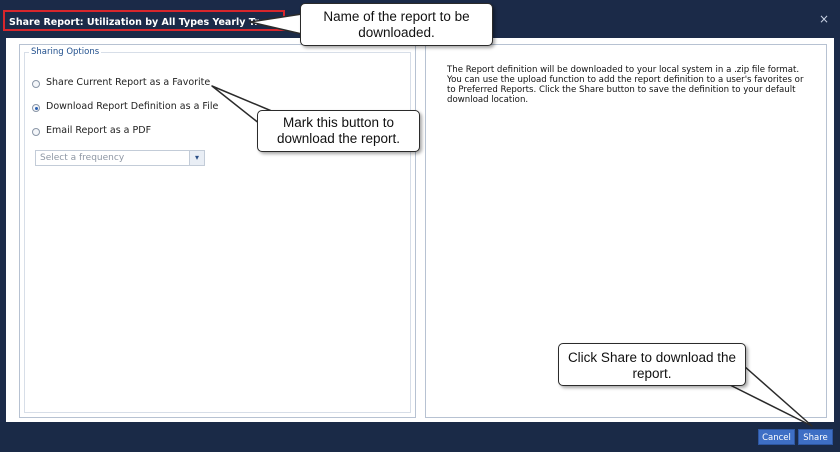  Describe the element at coordinates (82, 158) in the screenshot. I see `frequency-placeholder: Select a frequency` at that location.